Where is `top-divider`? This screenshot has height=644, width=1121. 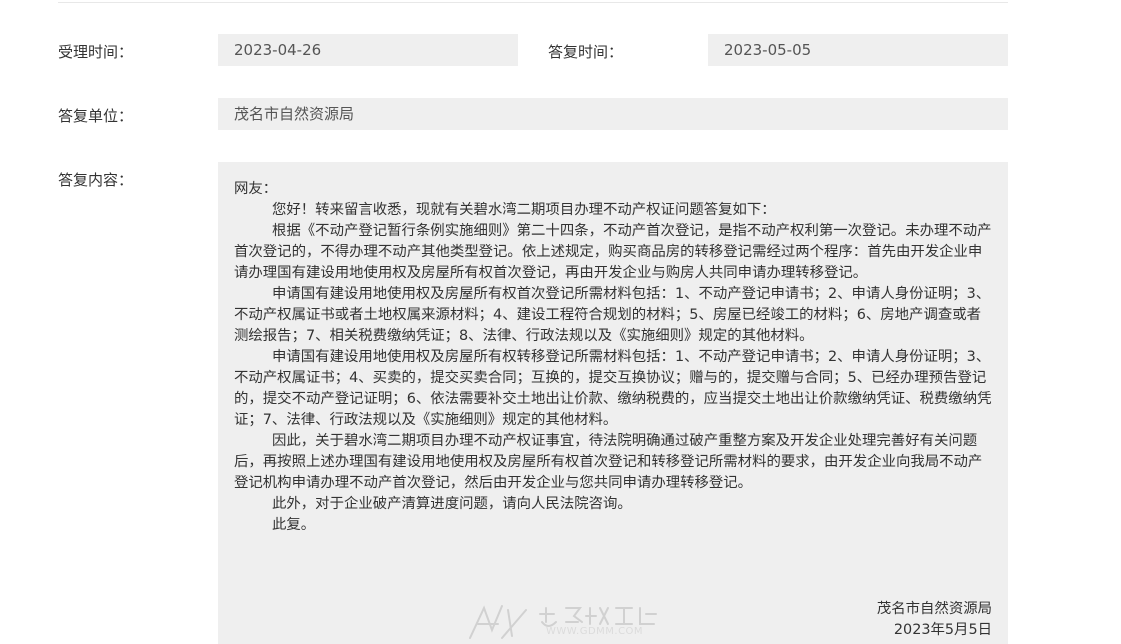 top-divider is located at coordinates (533, 2).